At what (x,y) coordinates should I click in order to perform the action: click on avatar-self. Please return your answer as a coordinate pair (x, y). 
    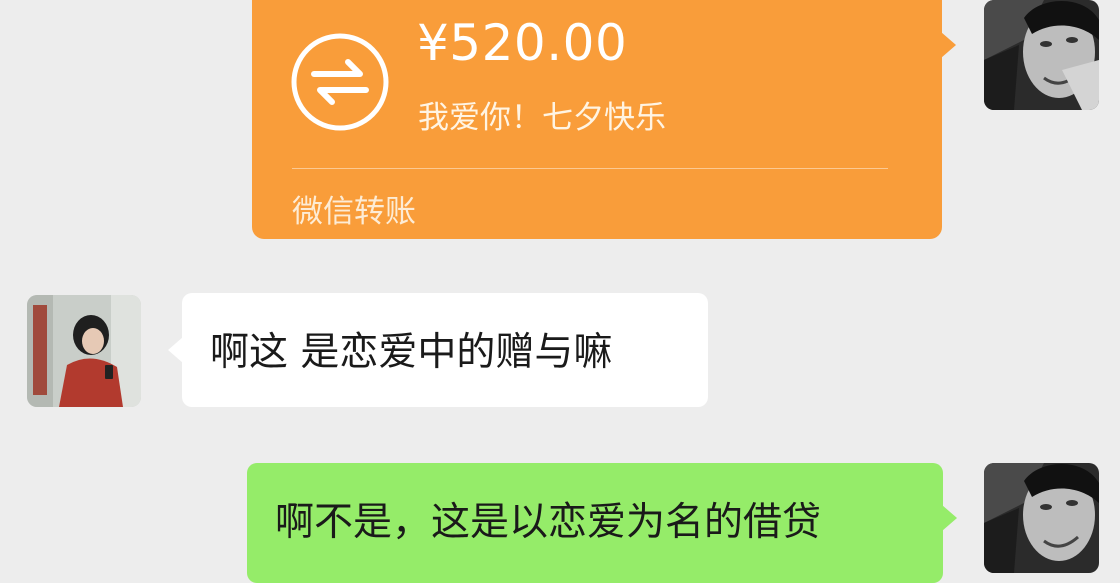
    Looking at the image, I should click on (1041, 55).